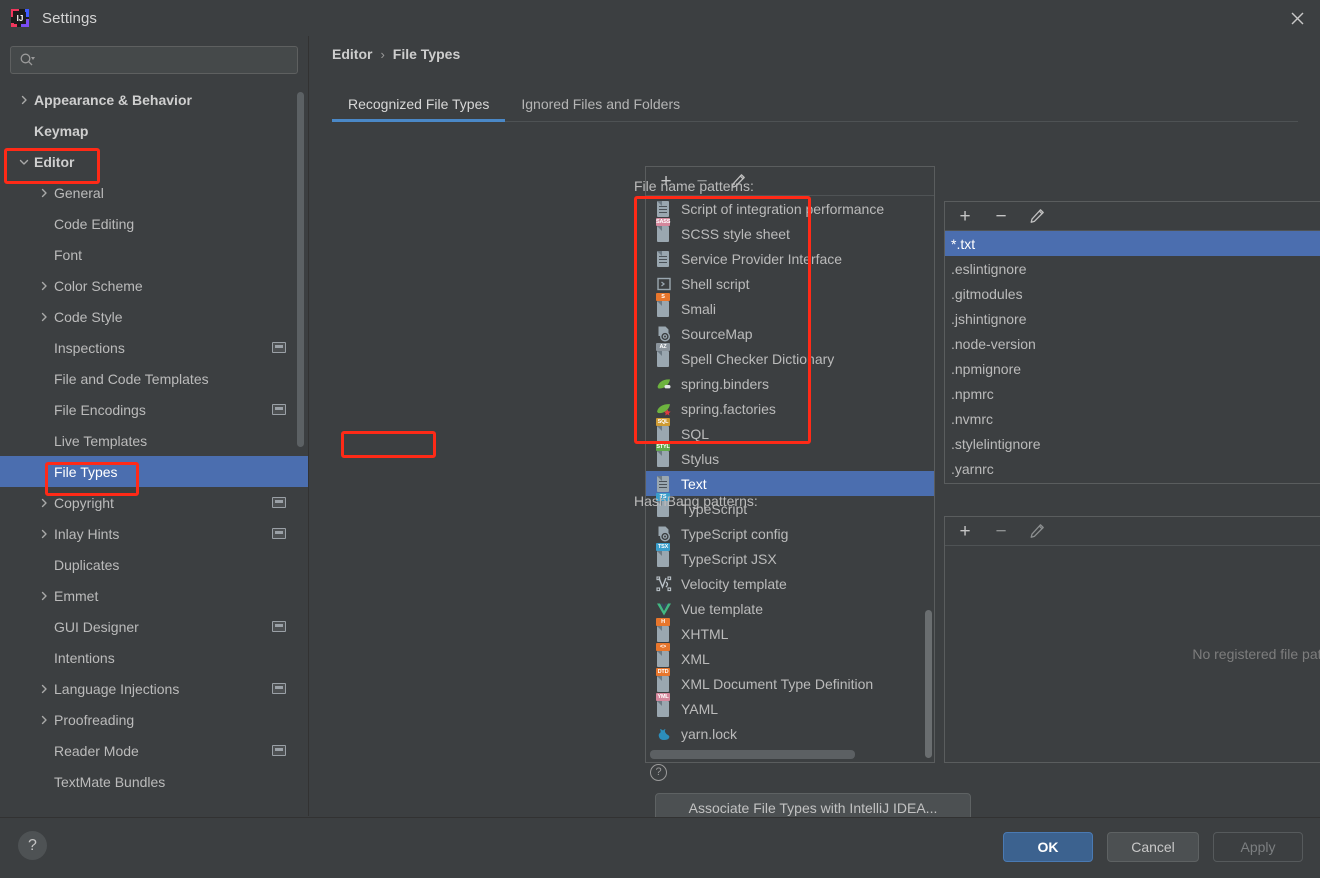  What do you see at coordinates (790, 231) in the screenshot?
I see `file-type-row: SASS SCSS style sheet` at bounding box center [790, 231].